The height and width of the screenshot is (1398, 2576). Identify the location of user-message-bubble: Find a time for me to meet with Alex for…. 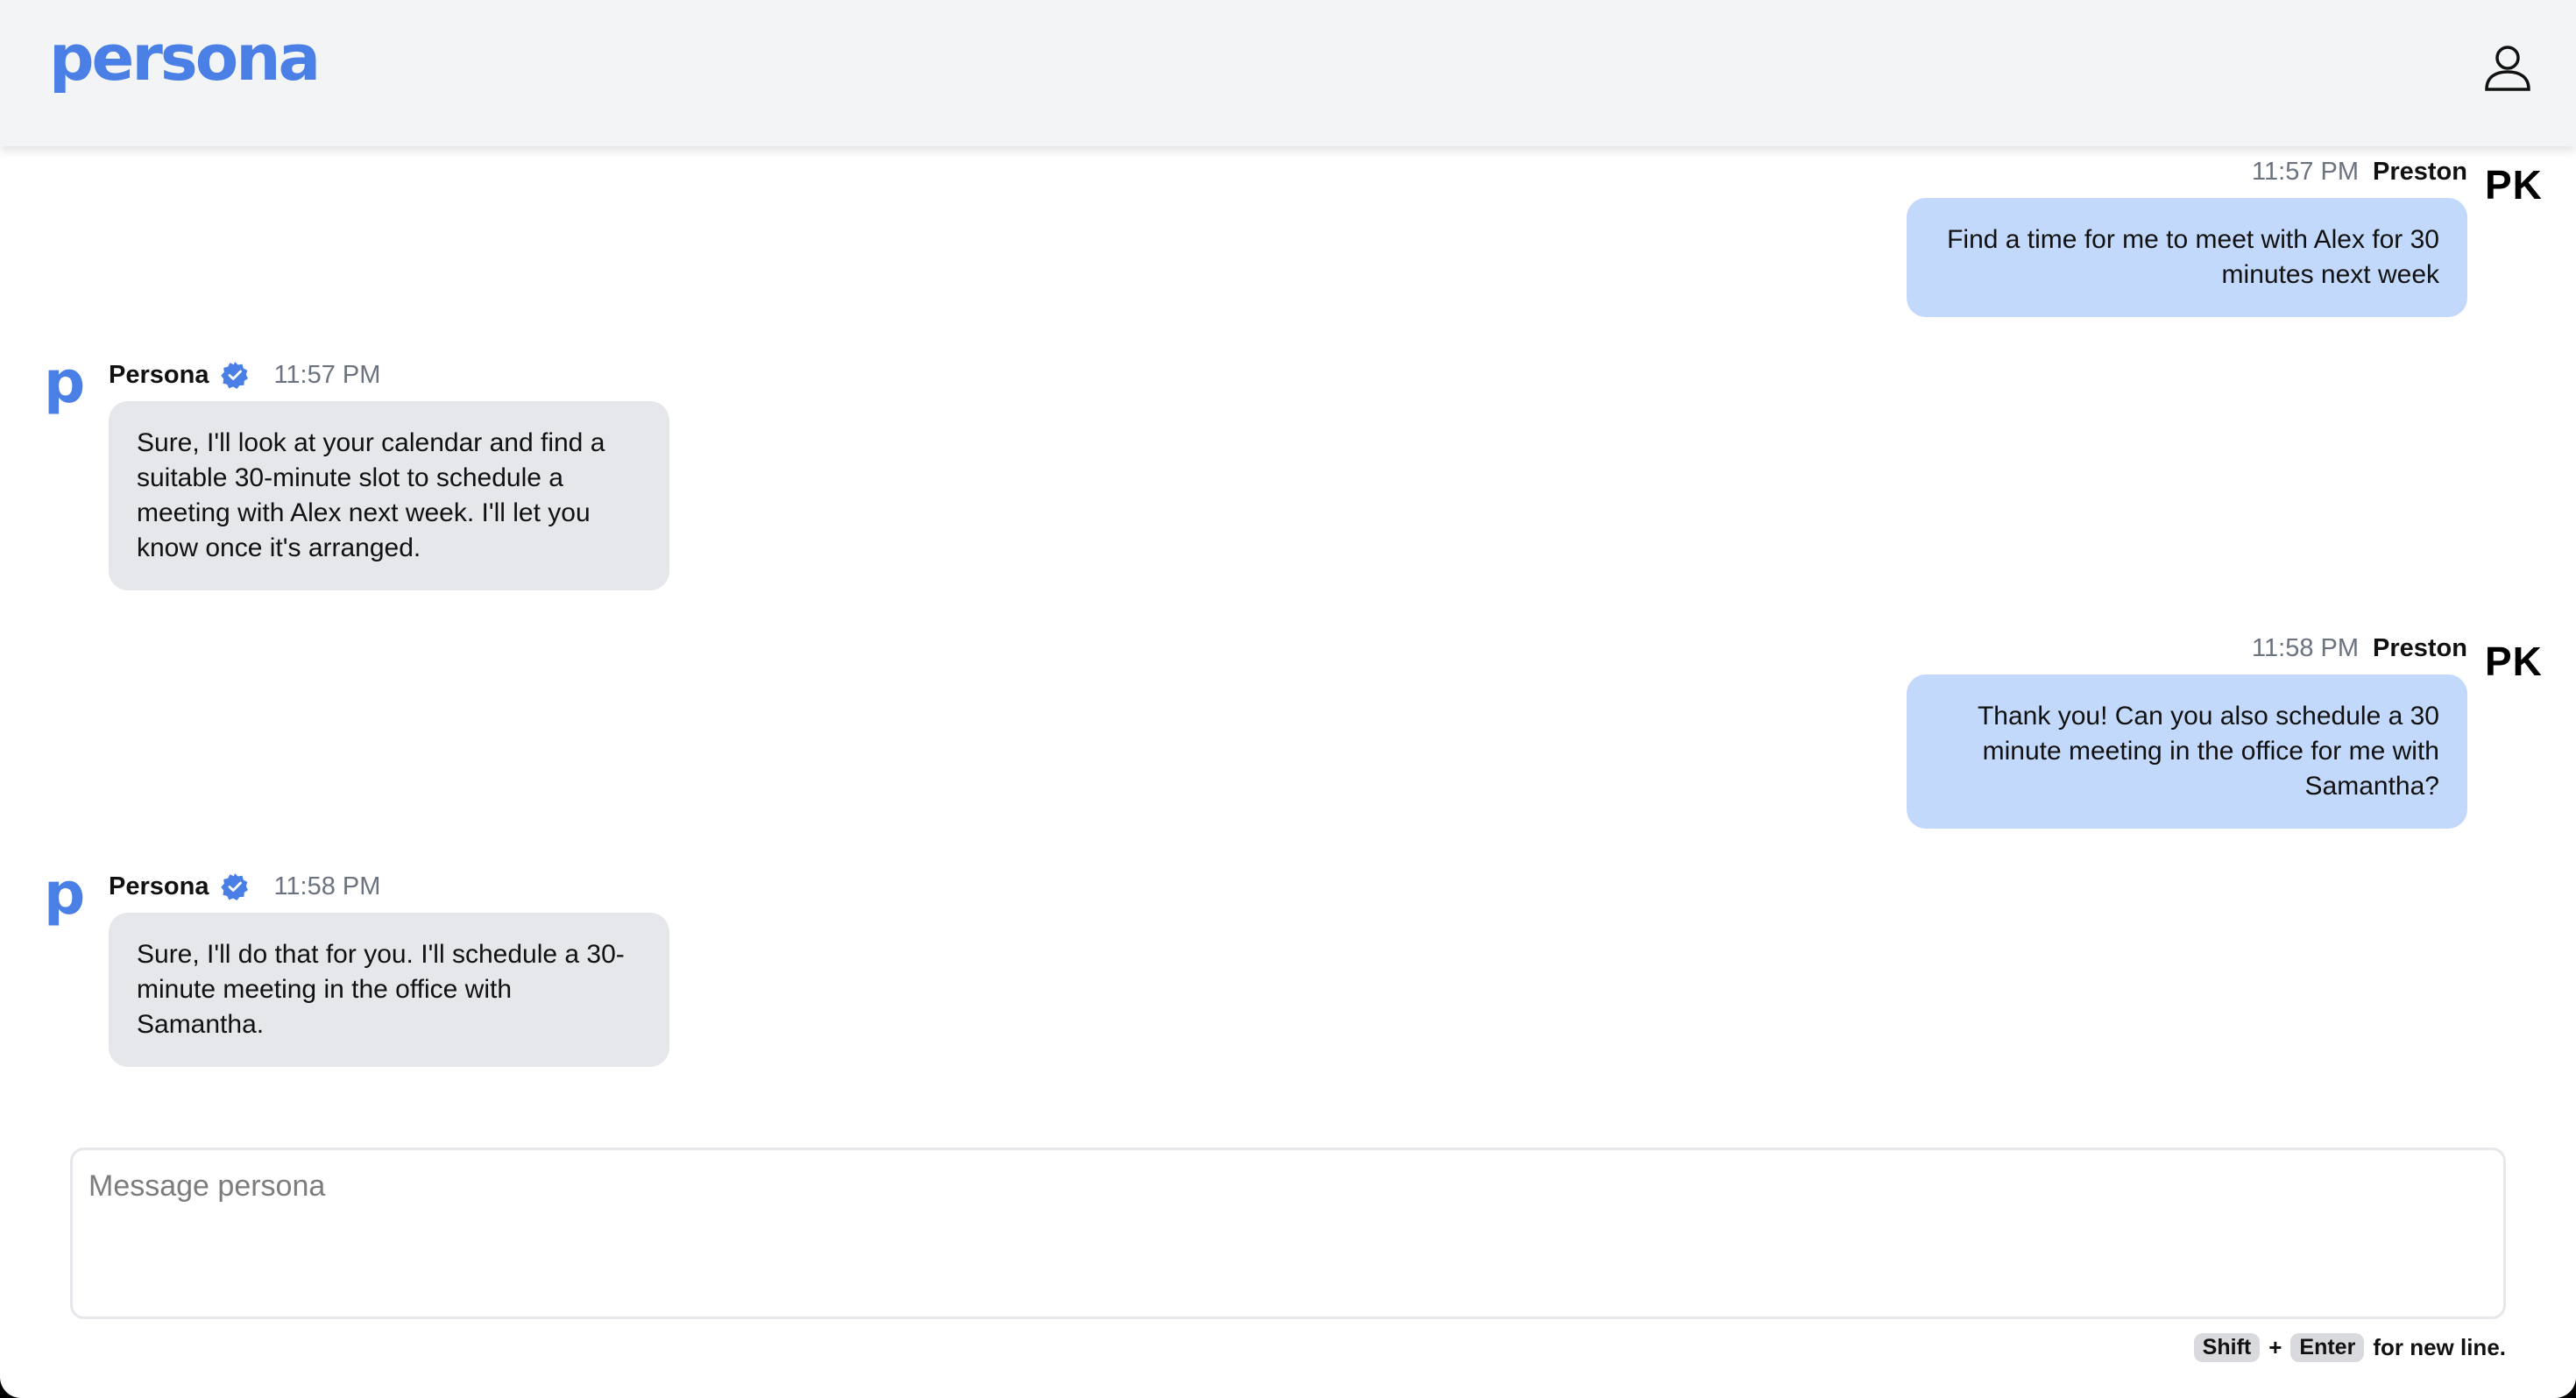
(2187, 257).